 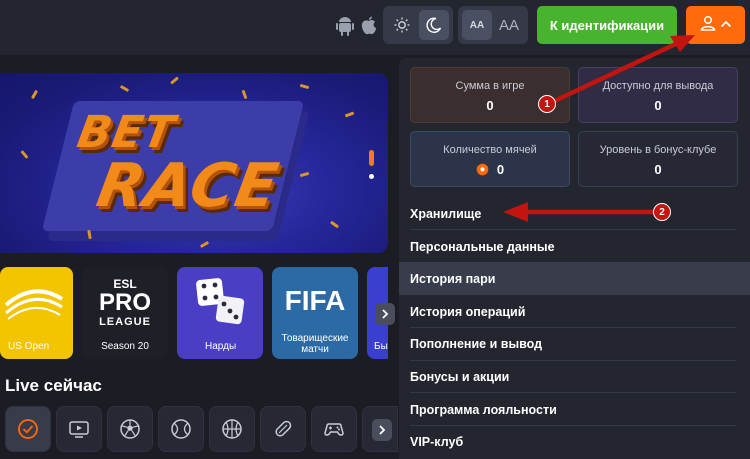 What do you see at coordinates (599, 128) in the screenshot?
I see `annotation-arrows` at bounding box center [599, 128].